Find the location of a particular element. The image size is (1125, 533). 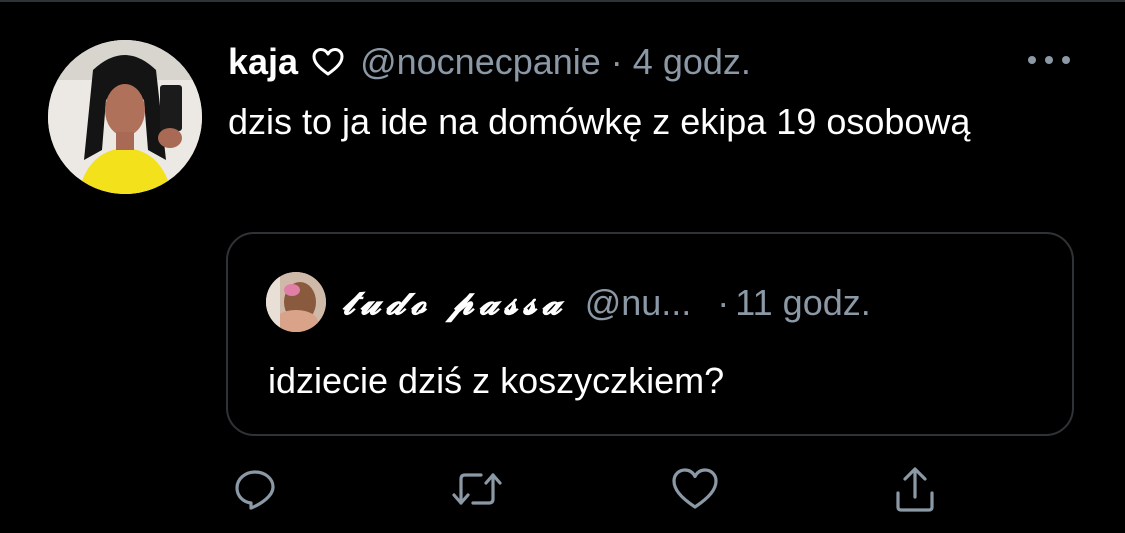

avatar-image is located at coordinates (125, 117).